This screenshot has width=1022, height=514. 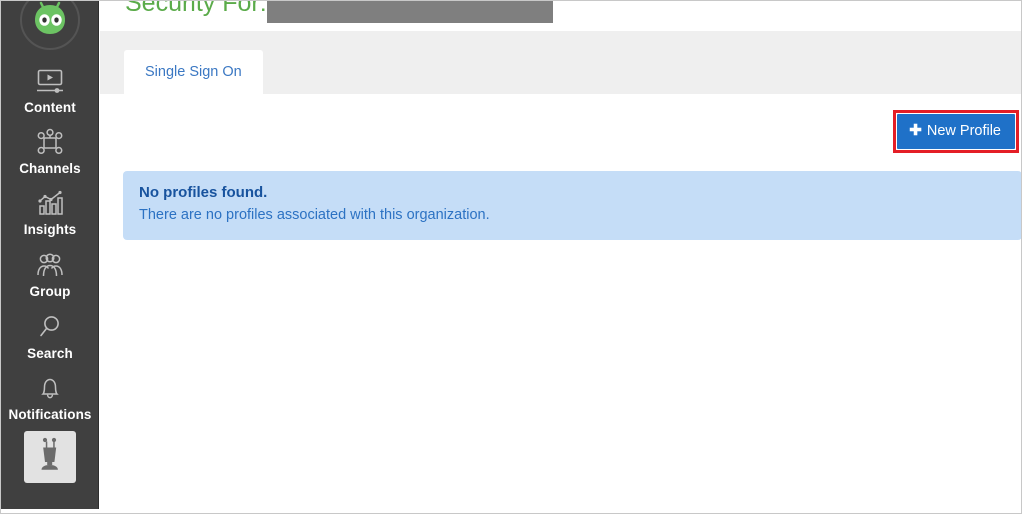 I want to click on robot-user-avatar-icon, so click(x=50, y=457).